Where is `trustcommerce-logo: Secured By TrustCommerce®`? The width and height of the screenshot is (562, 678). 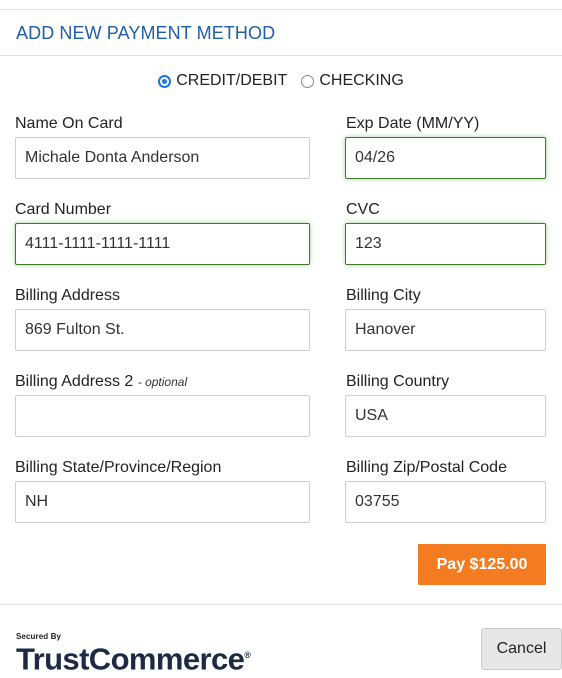 trustcommerce-logo: Secured By TrustCommerce® is located at coordinates (133, 654).